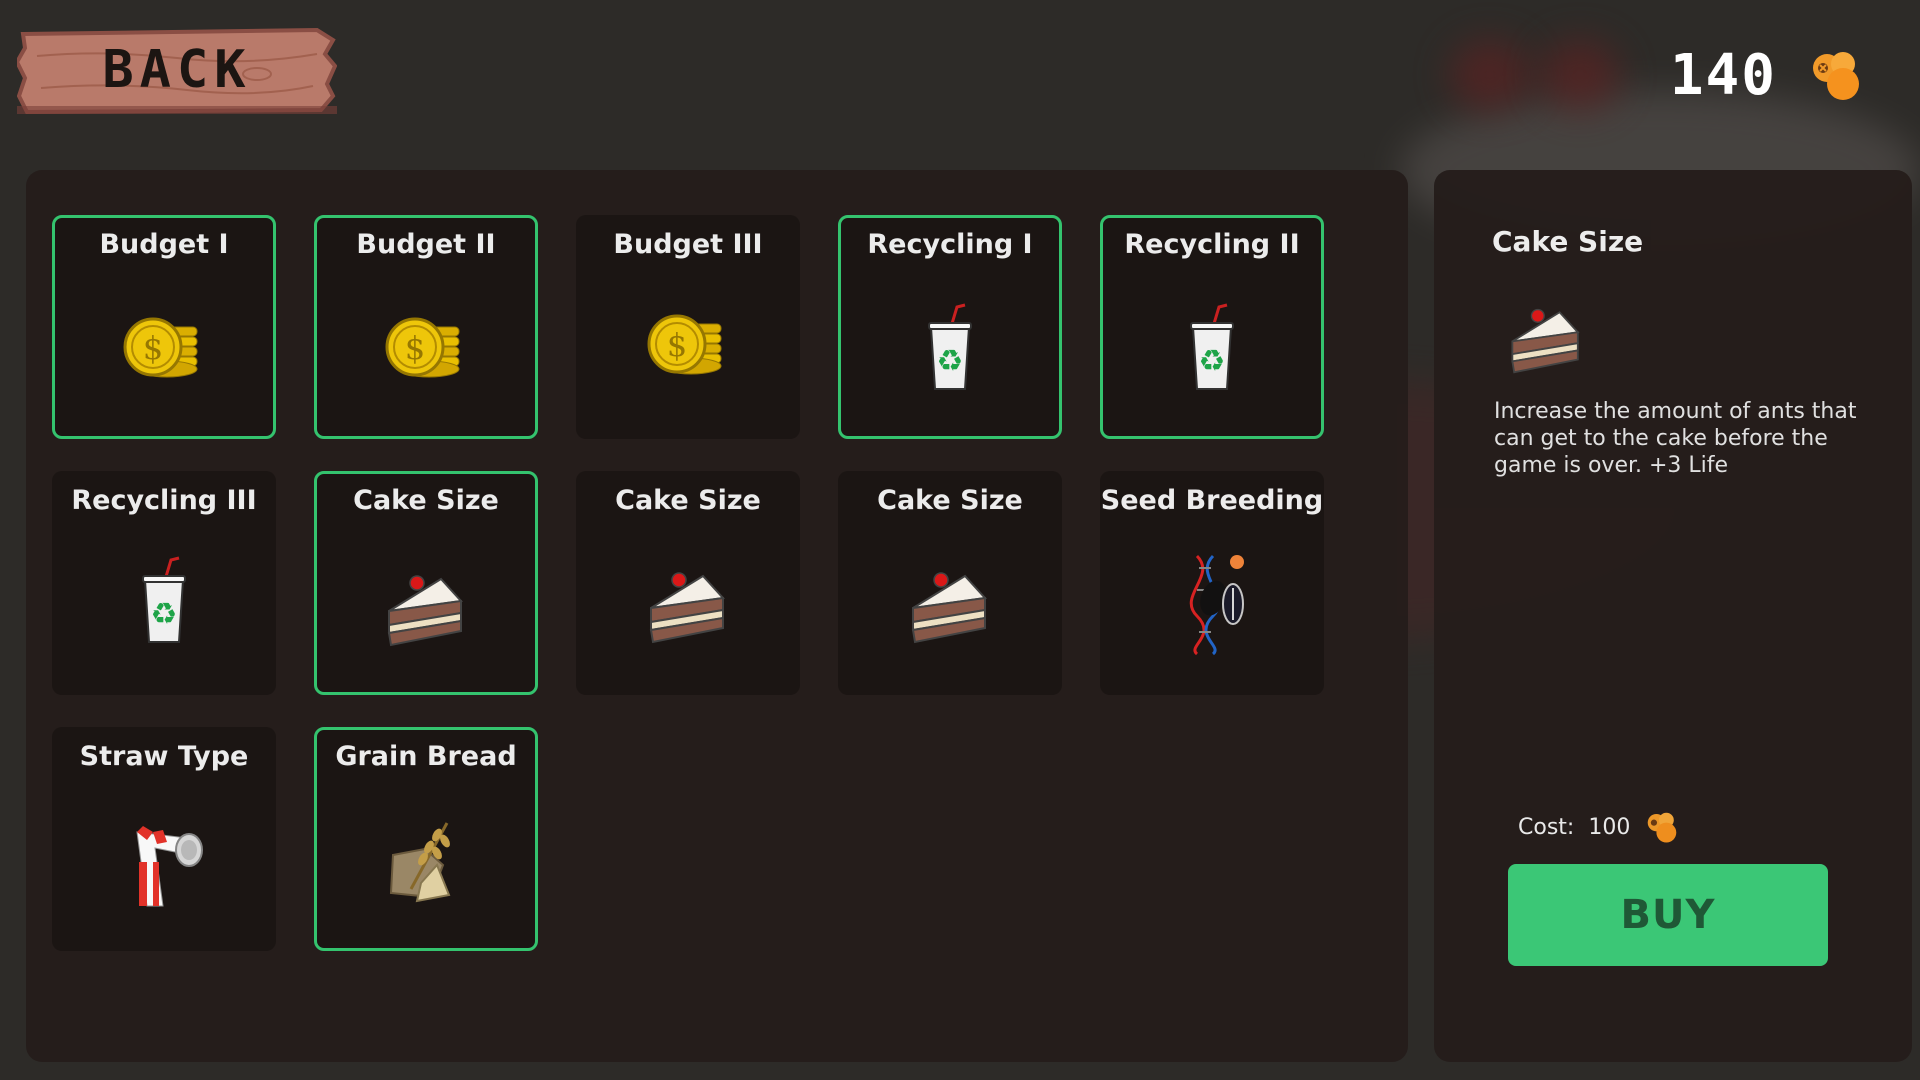 This screenshot has width=1920, height=1080. I want to click on upgrade-card: Recycling III ♻, so click(164, 583).